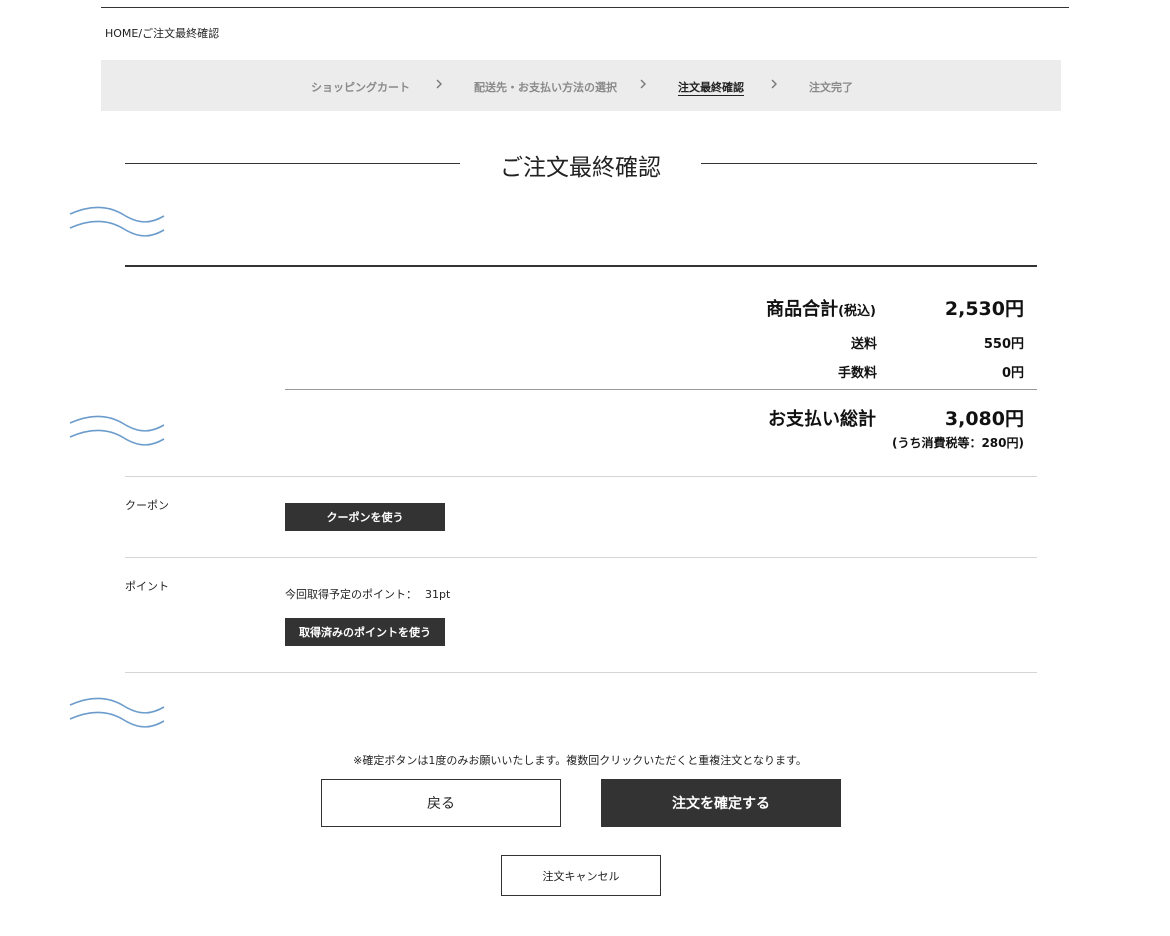  Describe the element at coordinates (581, 266) in the screenshot. I see `summary-top-rule` at that location.